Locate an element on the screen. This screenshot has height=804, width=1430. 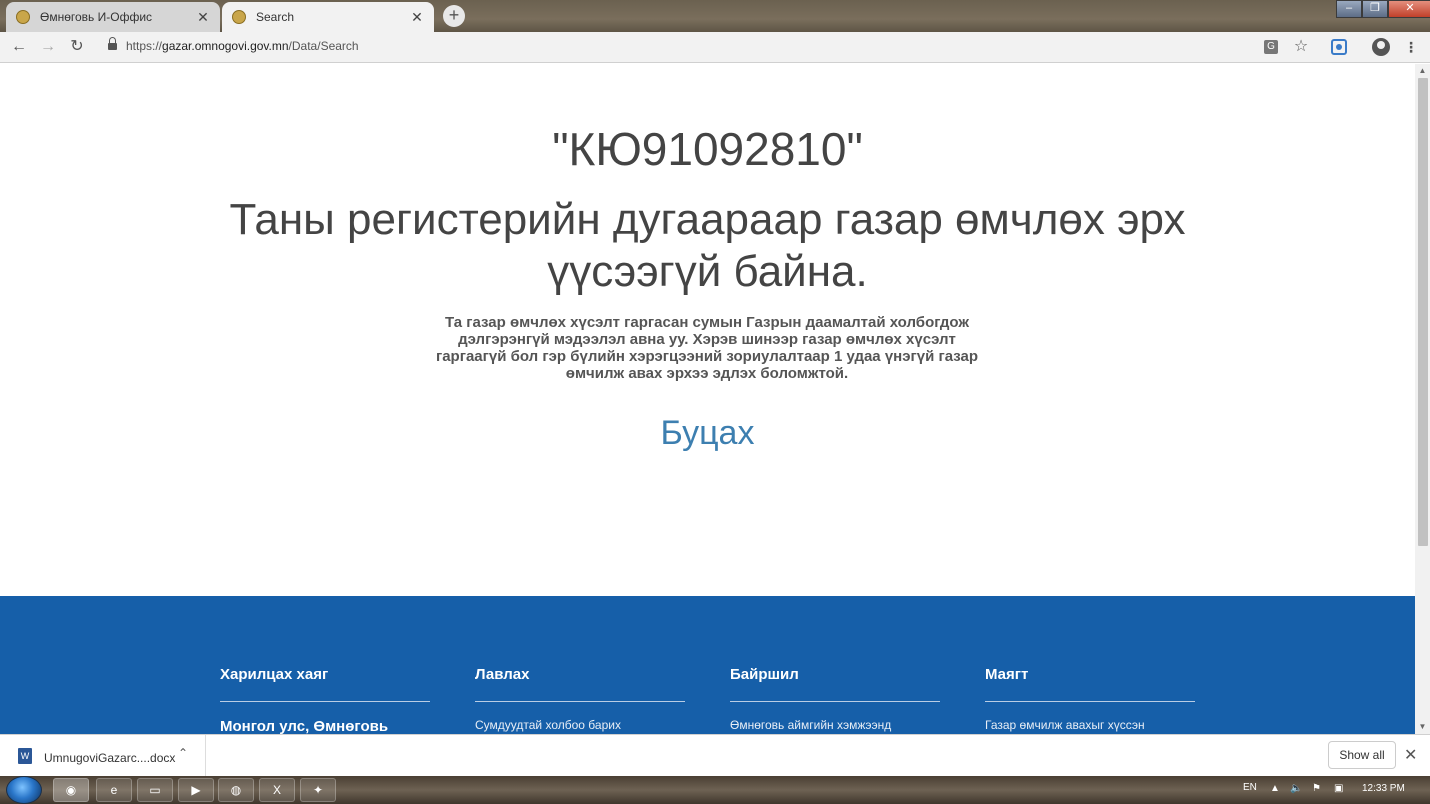
volume-icon: 🔈 is located at coordinates (1296, 788).